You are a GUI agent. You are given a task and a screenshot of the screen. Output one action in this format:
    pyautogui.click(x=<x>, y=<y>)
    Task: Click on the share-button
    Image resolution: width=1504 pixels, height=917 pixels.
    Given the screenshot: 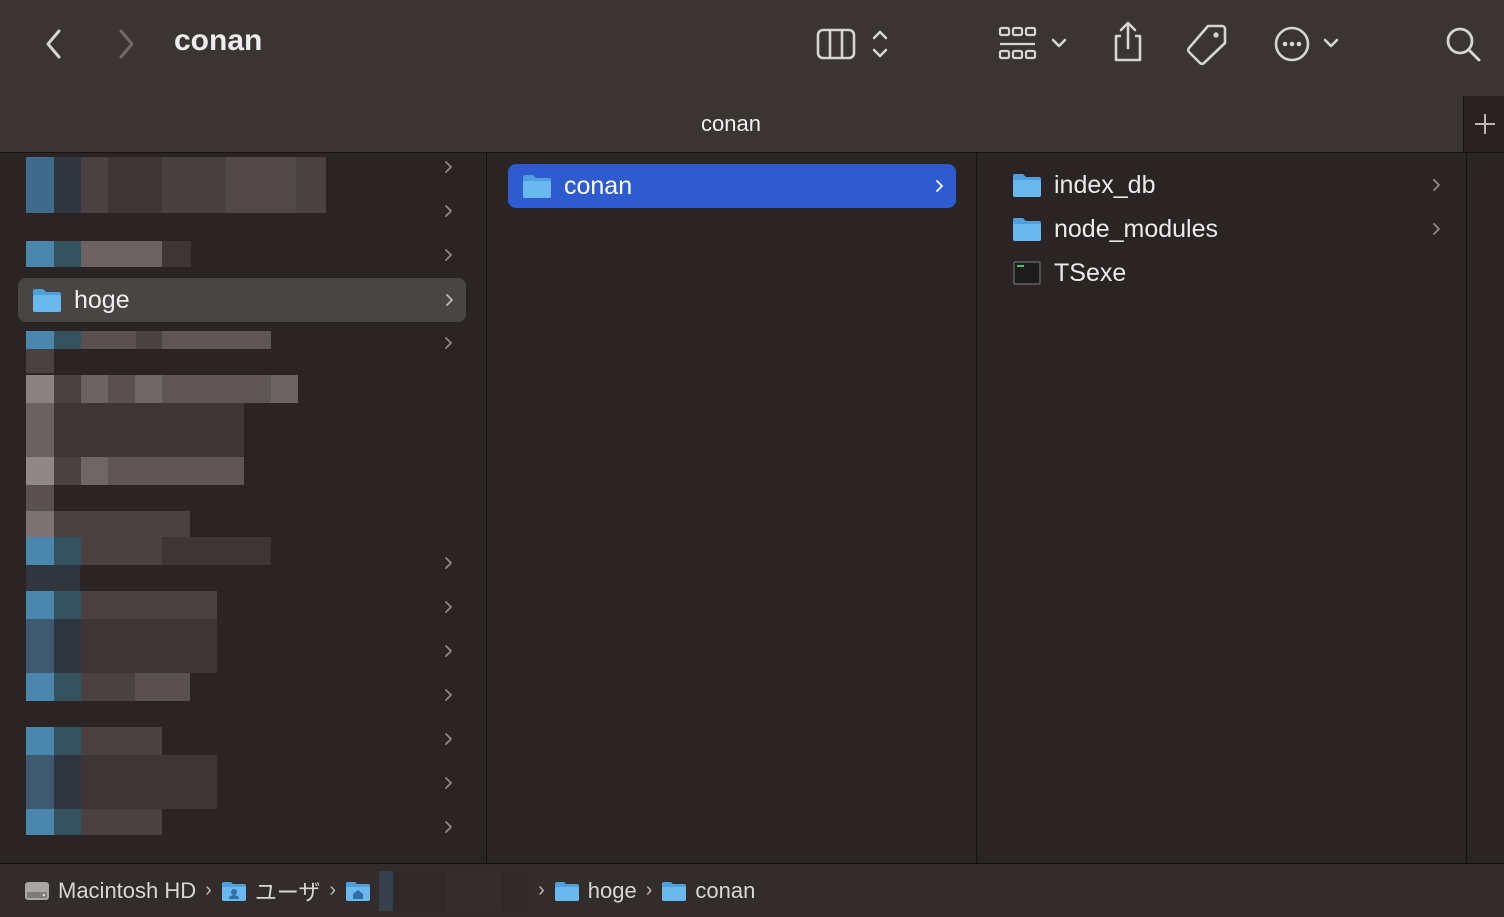 What is the action you would take?
    pyautogui.click(x=1128, y=42)
    